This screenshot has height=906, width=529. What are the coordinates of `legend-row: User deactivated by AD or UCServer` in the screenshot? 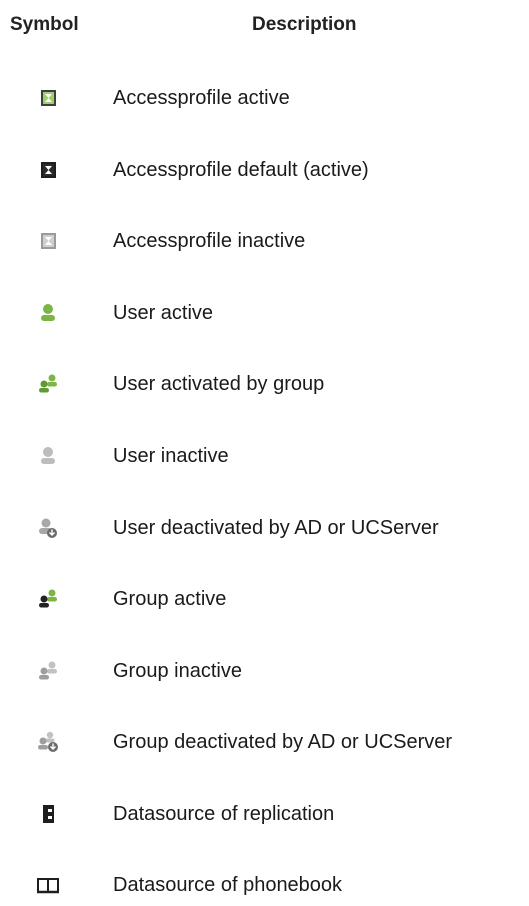 It's located at (264, 528).